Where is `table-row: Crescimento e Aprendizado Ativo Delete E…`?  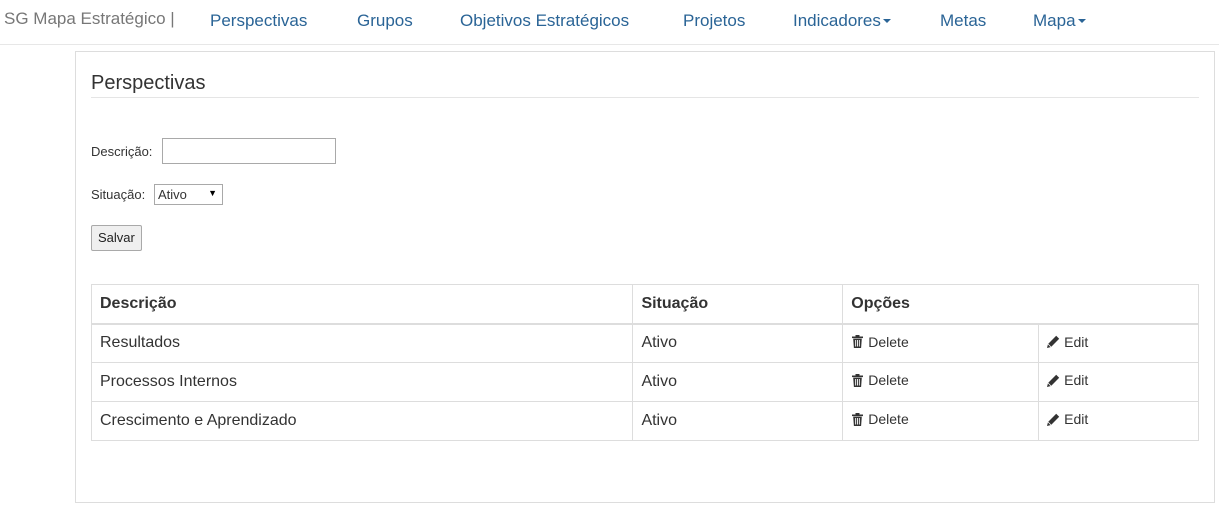
table-row: Crescimento e Aprendizado Ativo Delete E… is located at coordinates (644, 421).